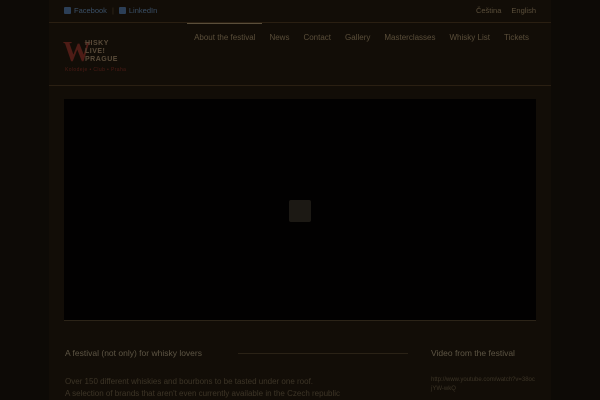  Describe the element at coordinates (357, 38) in the screenshot. I see `nav-gallery: Gallery` at that location.